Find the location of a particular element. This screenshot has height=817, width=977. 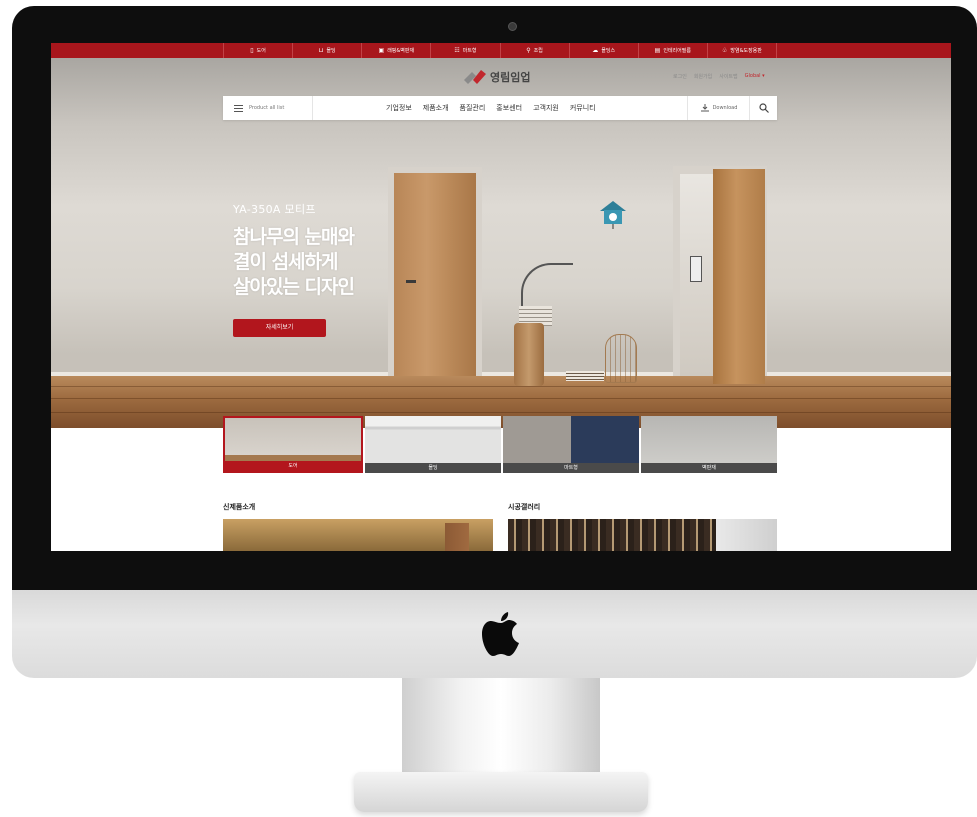

topbar-category-label: 래핑&벽판재 is located at coordinates (401, 51).